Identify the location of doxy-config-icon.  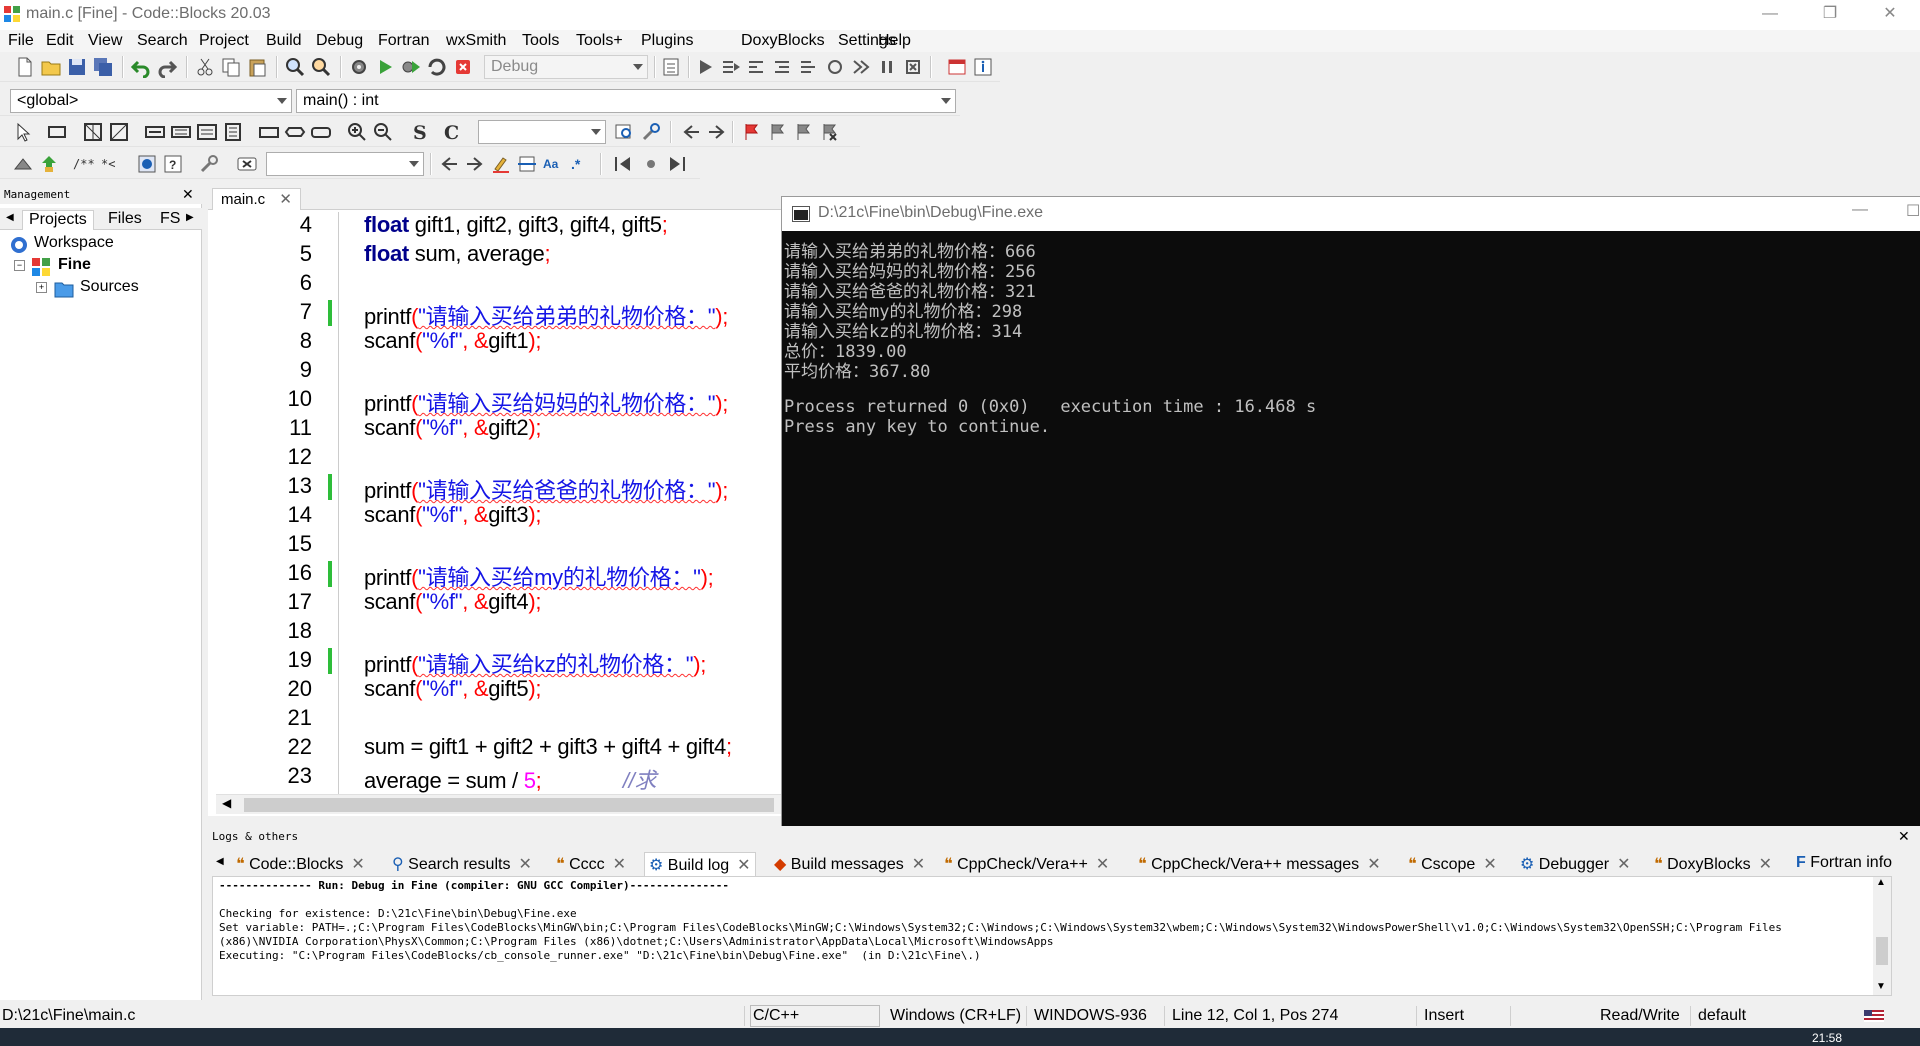
(209, 164).